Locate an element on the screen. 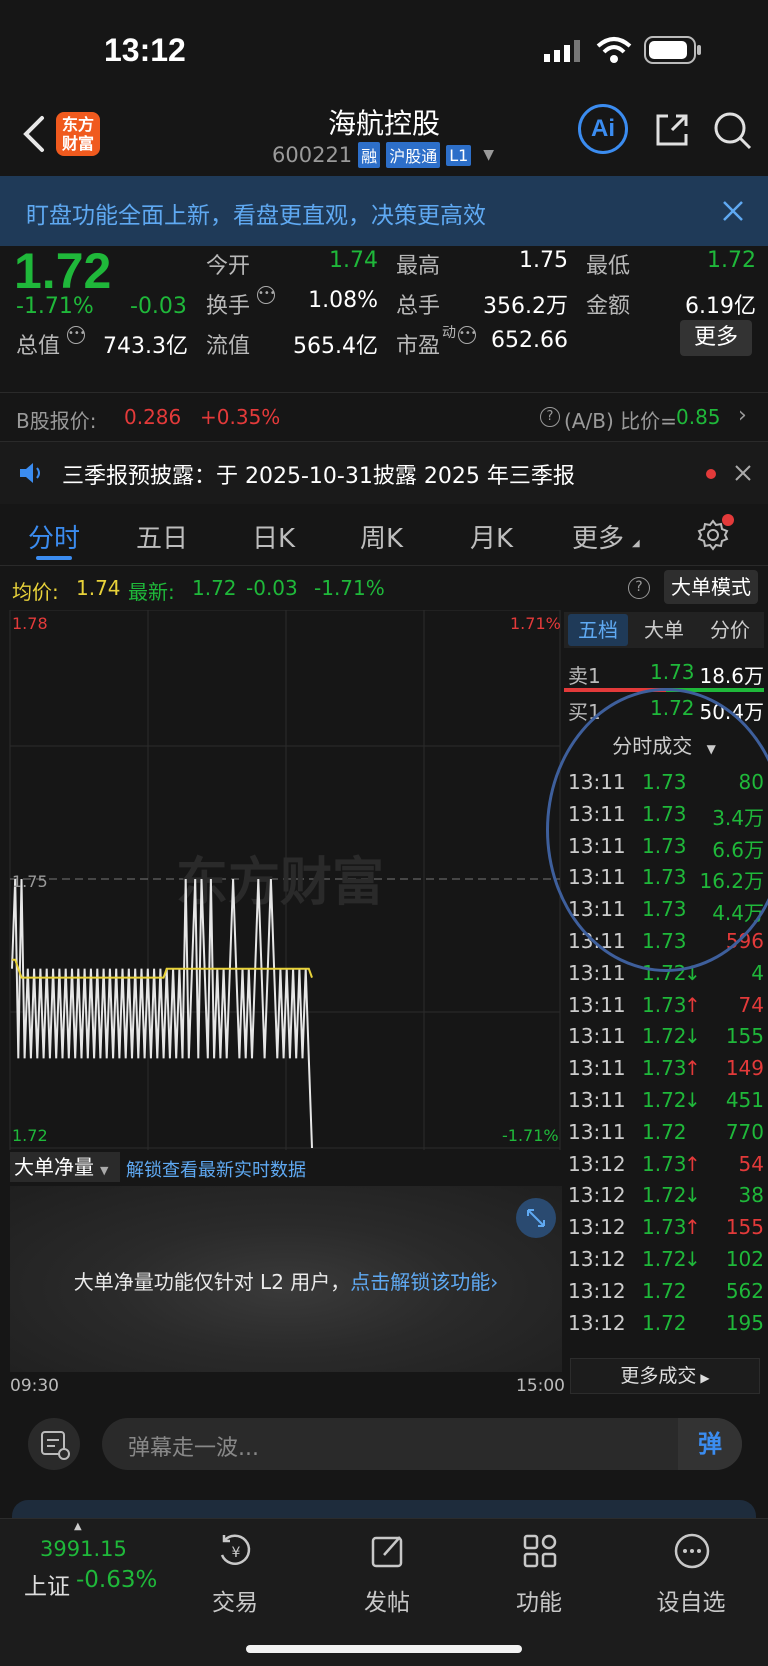 The image size is (768, 1666). big-order-mode-button: 大单模式 is located at coordinates (711, 587).